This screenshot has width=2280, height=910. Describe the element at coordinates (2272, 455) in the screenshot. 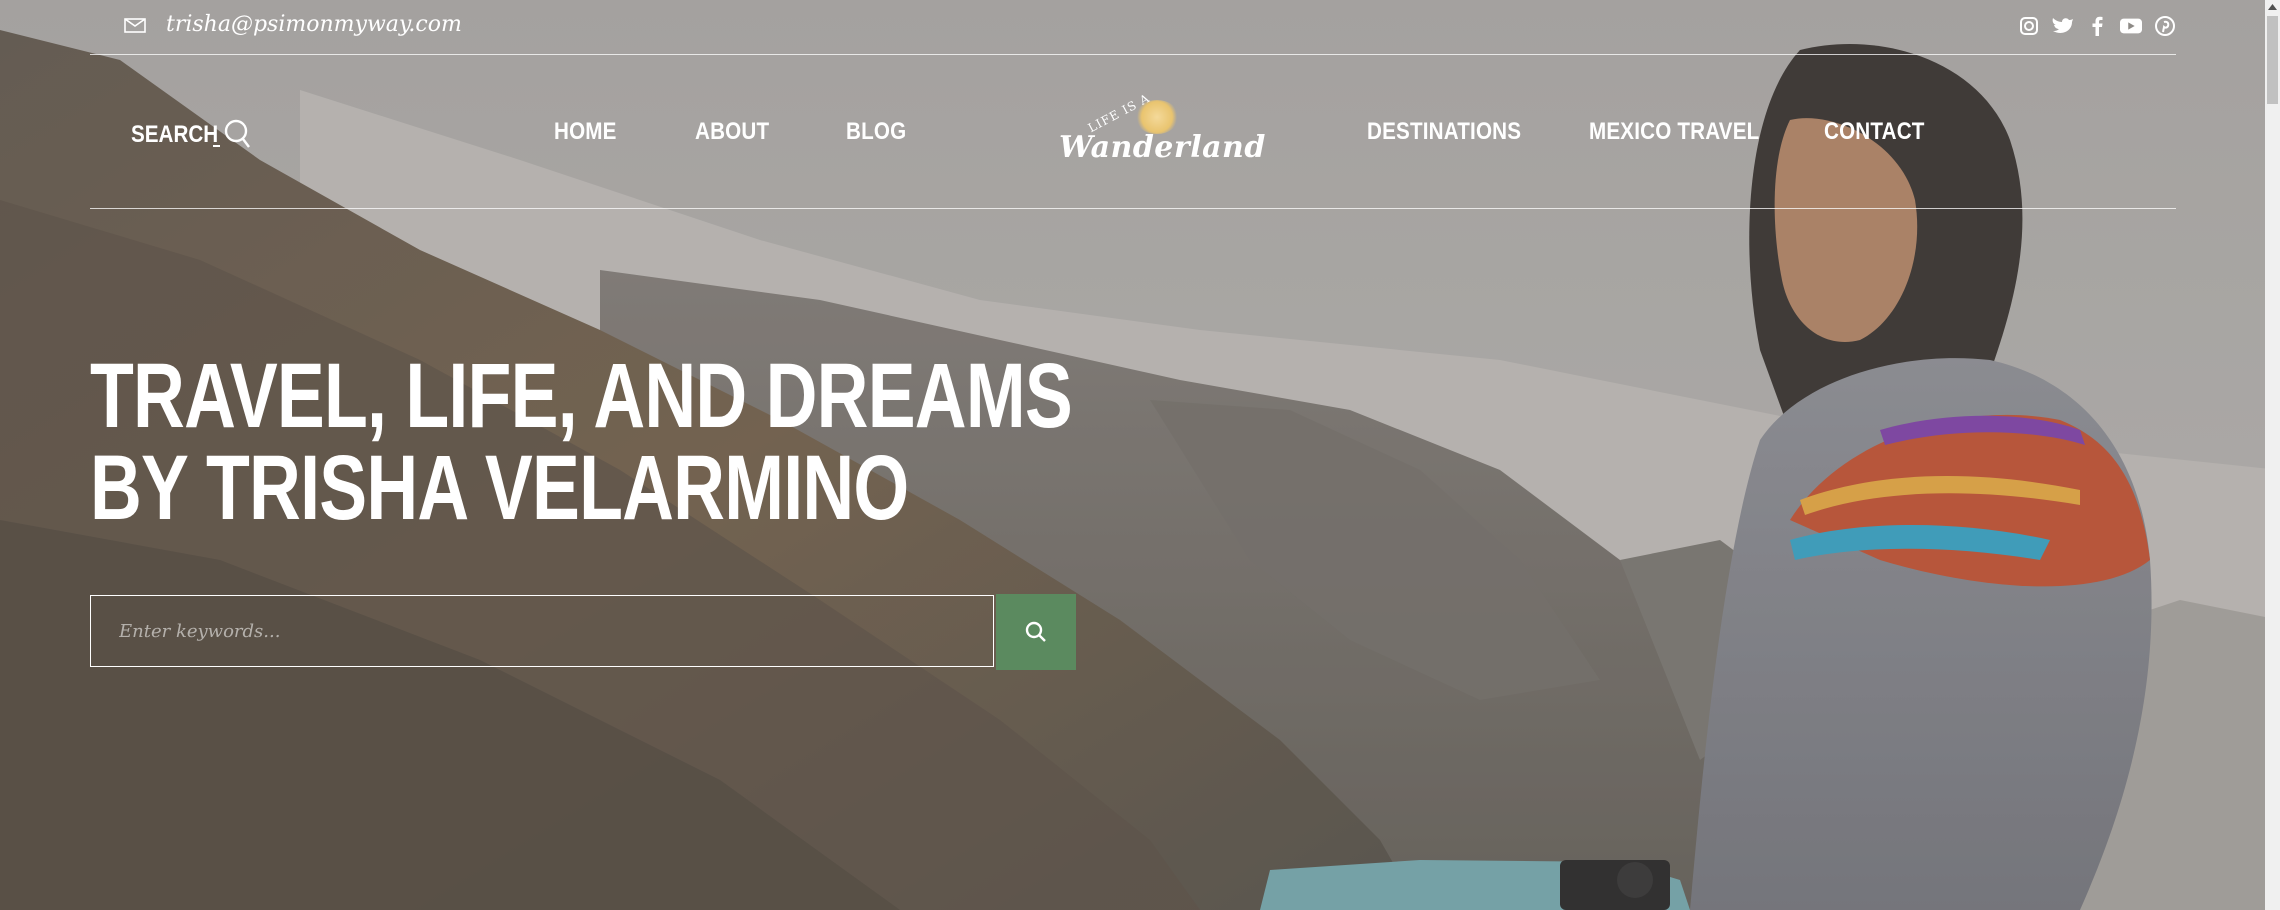

I see `page-scrollbar` at that location.